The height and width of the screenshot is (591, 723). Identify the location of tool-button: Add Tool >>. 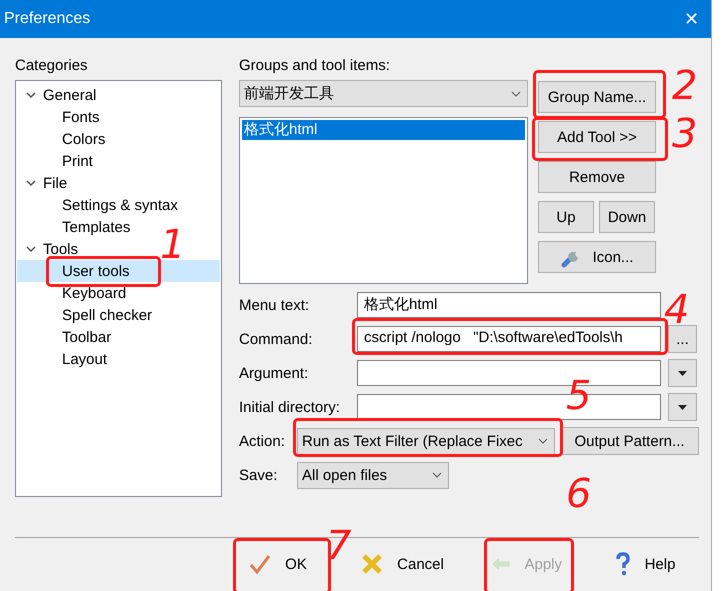
(597, 137).